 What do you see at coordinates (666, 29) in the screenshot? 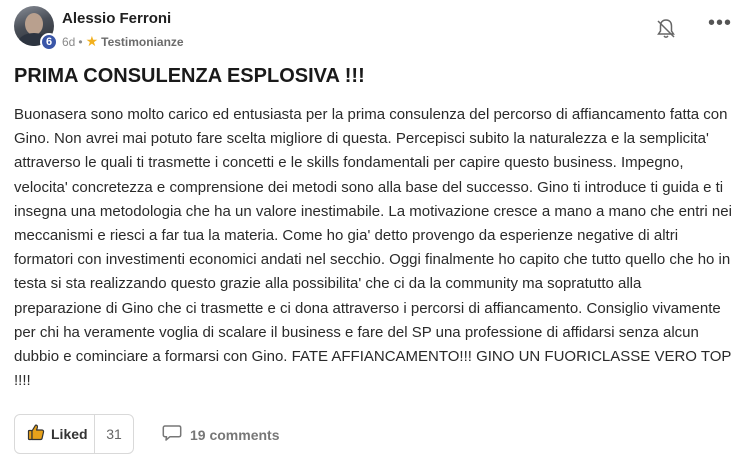
I see `notification-bell-off-icon` at bounding box center [666, 29].